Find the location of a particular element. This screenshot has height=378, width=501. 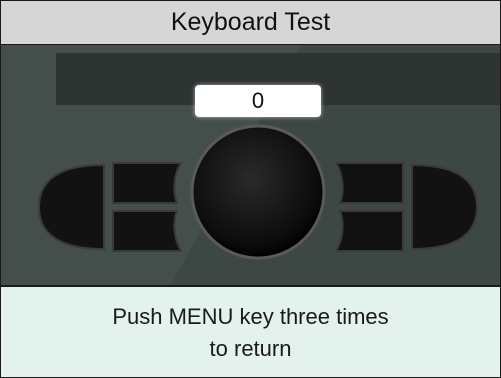

instruction-line-2: to return is located at coordinates (250, 348).